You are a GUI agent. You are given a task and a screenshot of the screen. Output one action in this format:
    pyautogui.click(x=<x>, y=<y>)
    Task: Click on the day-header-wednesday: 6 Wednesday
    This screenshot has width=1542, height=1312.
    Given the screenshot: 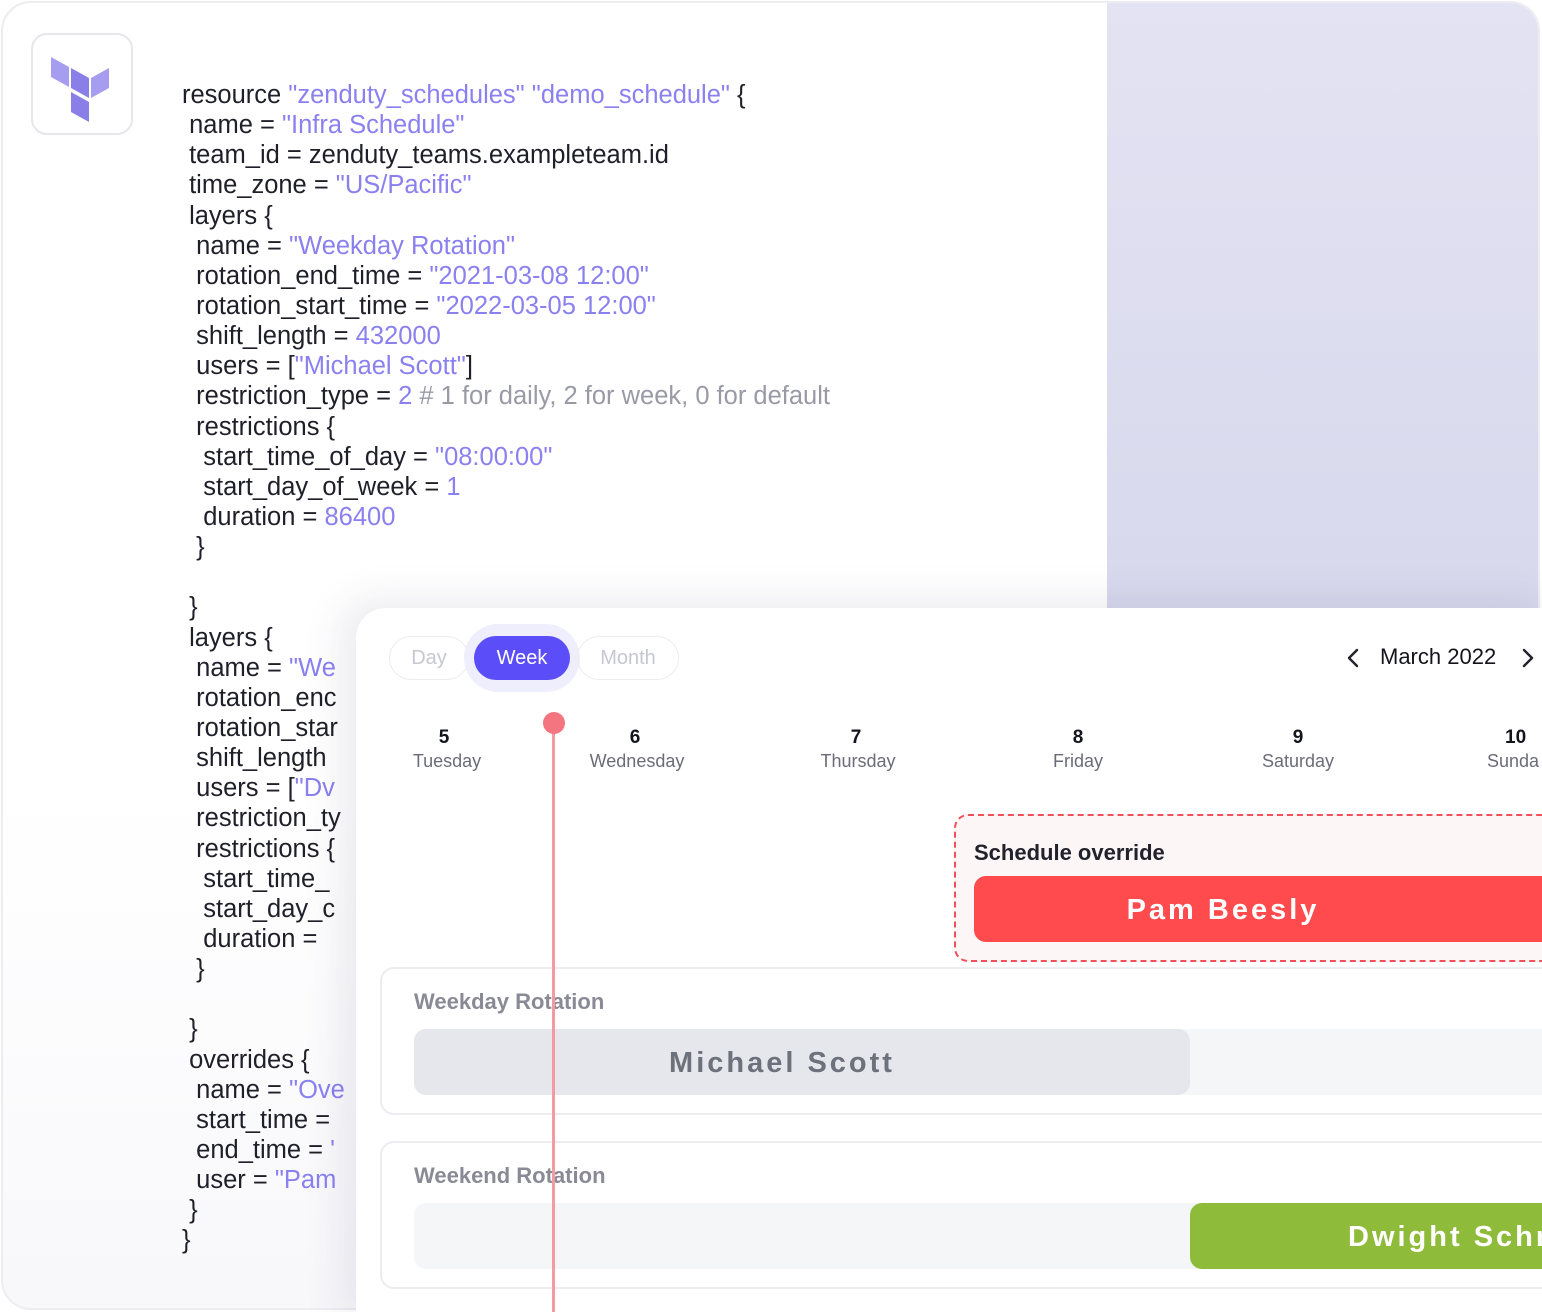 What is the action you would take?
    pyautogui.click(x=637, y=749)
    